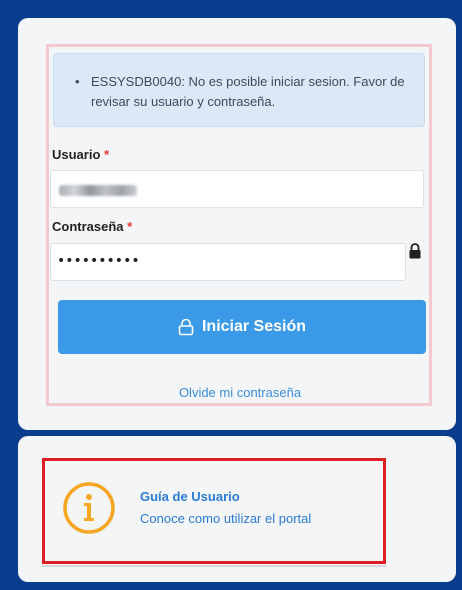 The width and height of the screenshot is (462, 590). Describe the element at coordinates (88, 226) in the screenshot. I see `password-label-text: Contraseña` at that location.